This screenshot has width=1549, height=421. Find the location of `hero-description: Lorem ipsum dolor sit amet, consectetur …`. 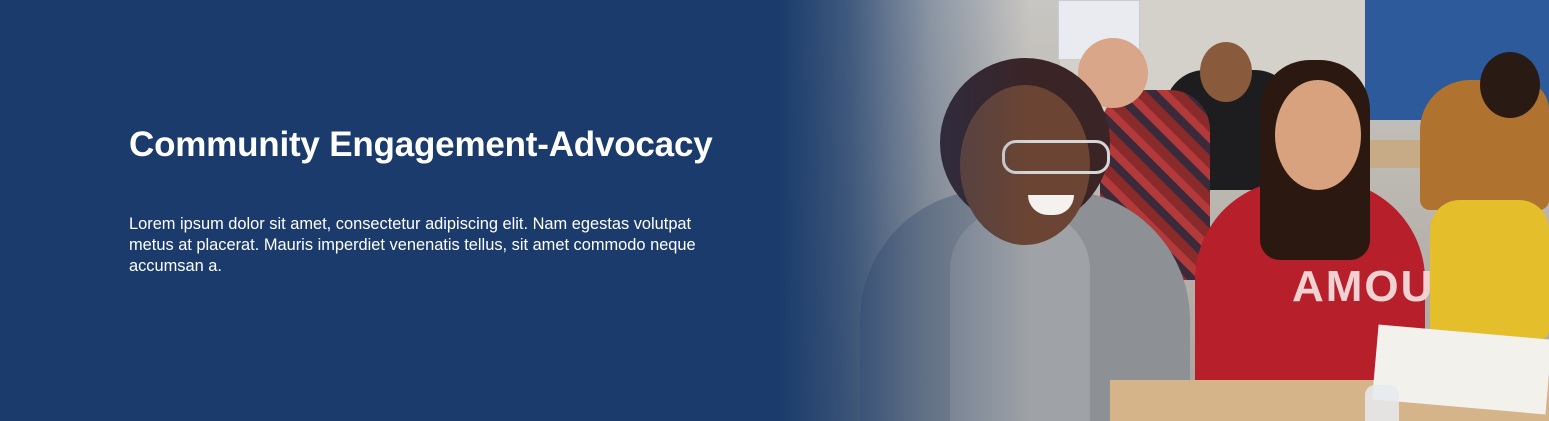

hero-description: Lorem ipsum dolor sit amet, consectetur … is located at coordinates (412, 245).